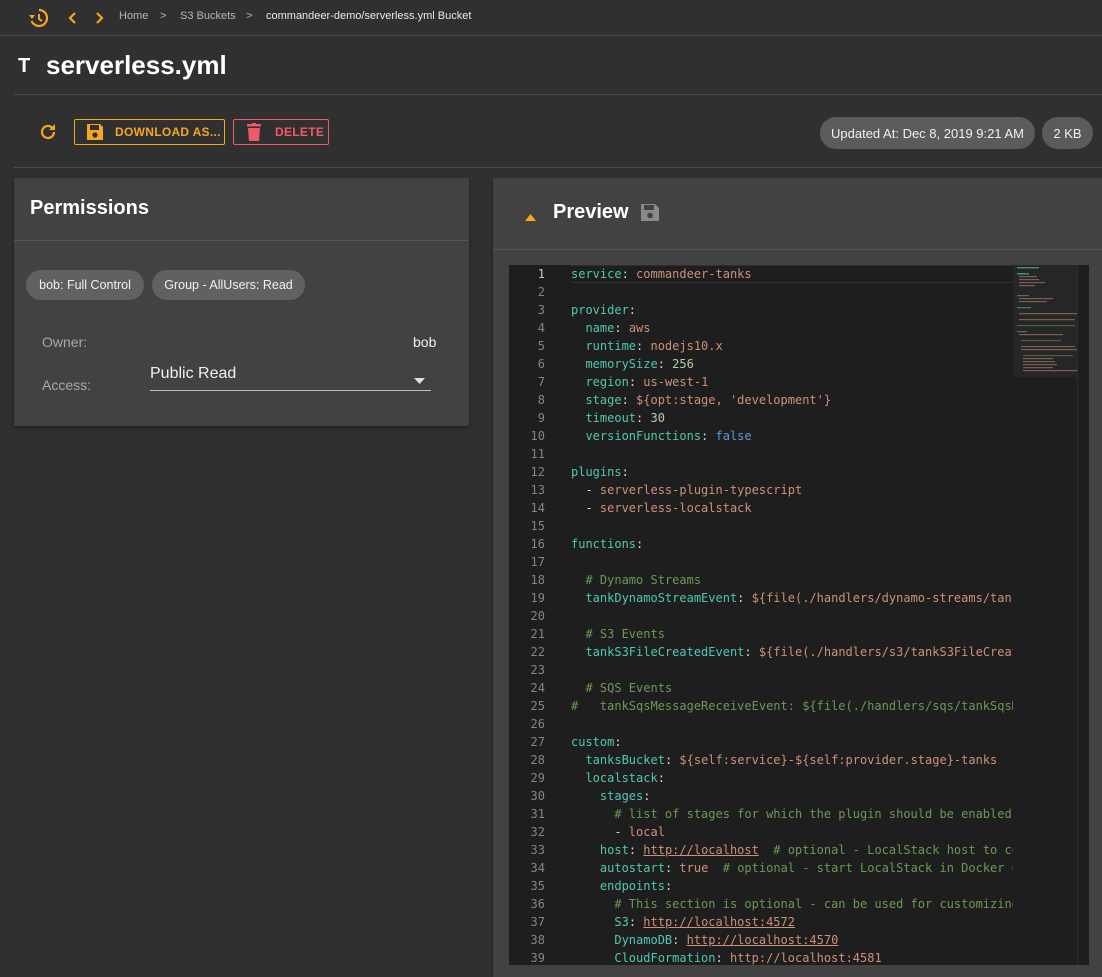 This screenshot has height=977, width=1102. What do you see at coordinates (792, 508) in the screenshot?
I see `code-line: - serverless-localstack` at bounding box center [792, 508].